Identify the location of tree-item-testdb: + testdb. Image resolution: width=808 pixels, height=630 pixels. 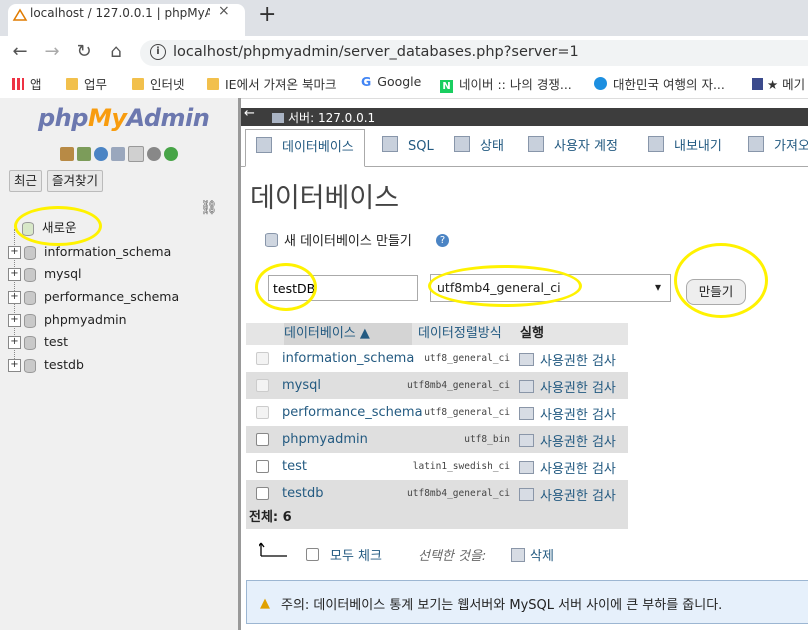
(46, 365).